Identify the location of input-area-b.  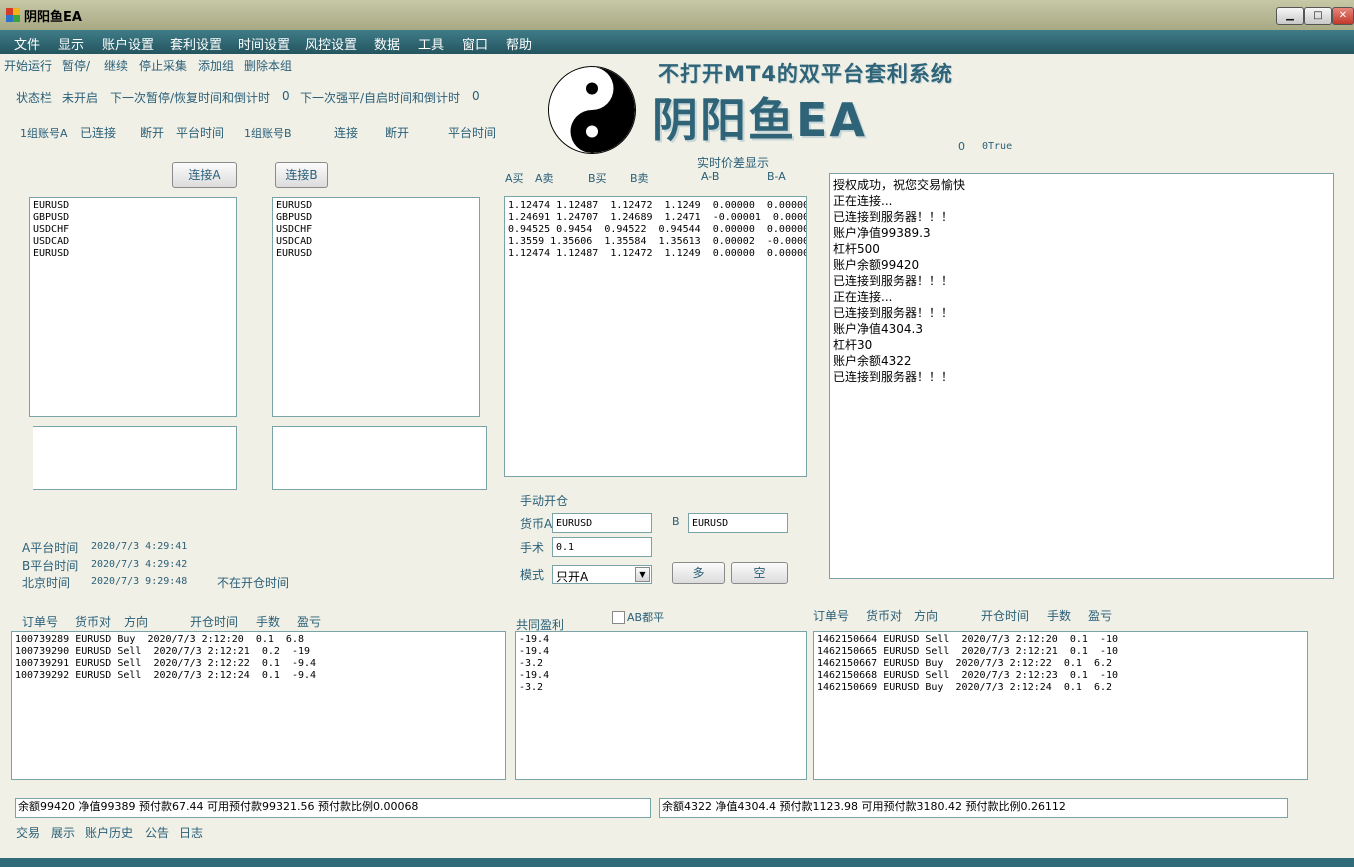
(379, 458).